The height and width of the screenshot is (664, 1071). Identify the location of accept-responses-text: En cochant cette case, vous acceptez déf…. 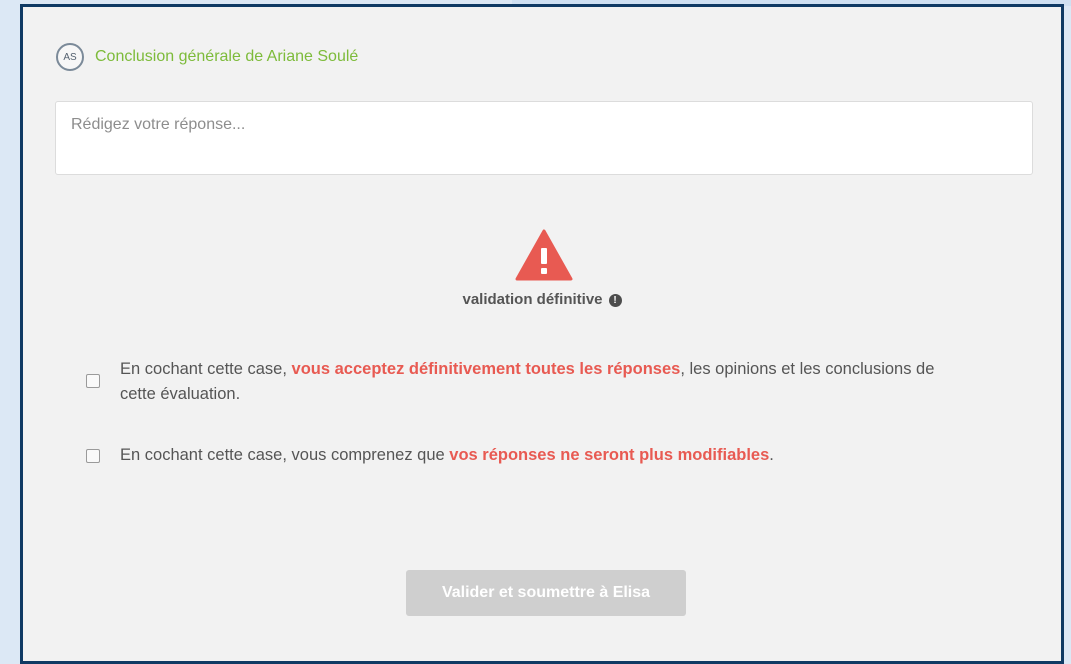
(533, 382).